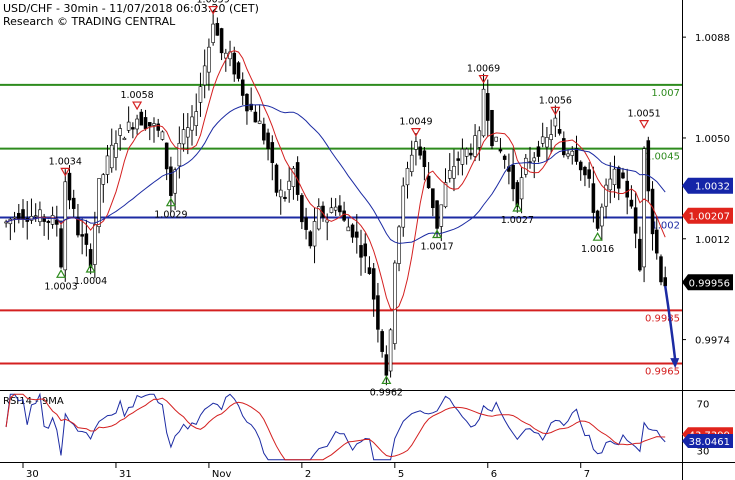 The height and width of the screenshot is (480, 735). I want to click on swing-high-label: 1.0051, so click(643, 114).